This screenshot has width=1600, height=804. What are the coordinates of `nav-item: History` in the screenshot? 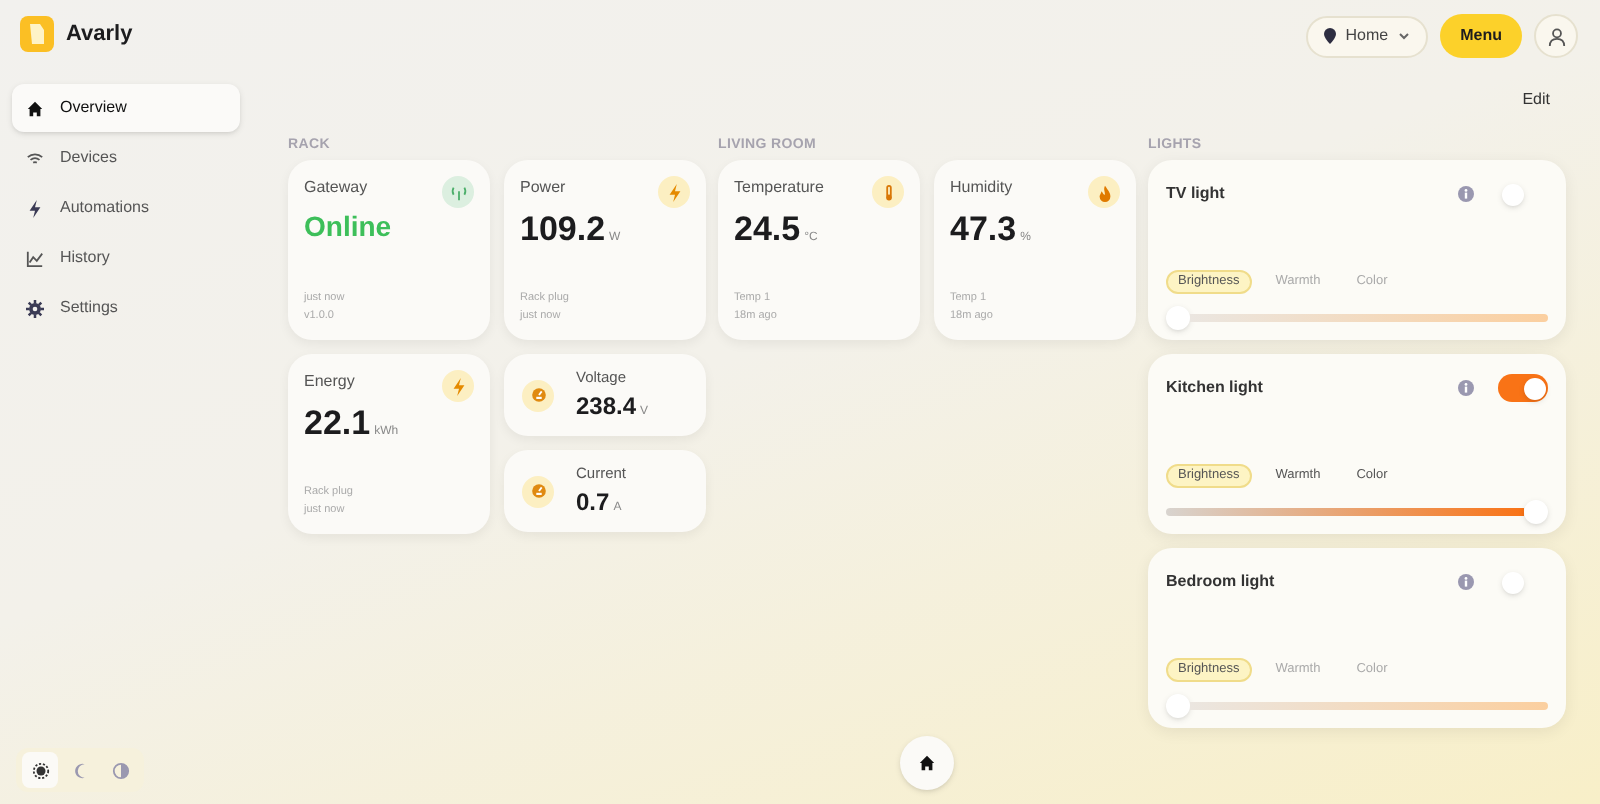 It's located at (126, 258).